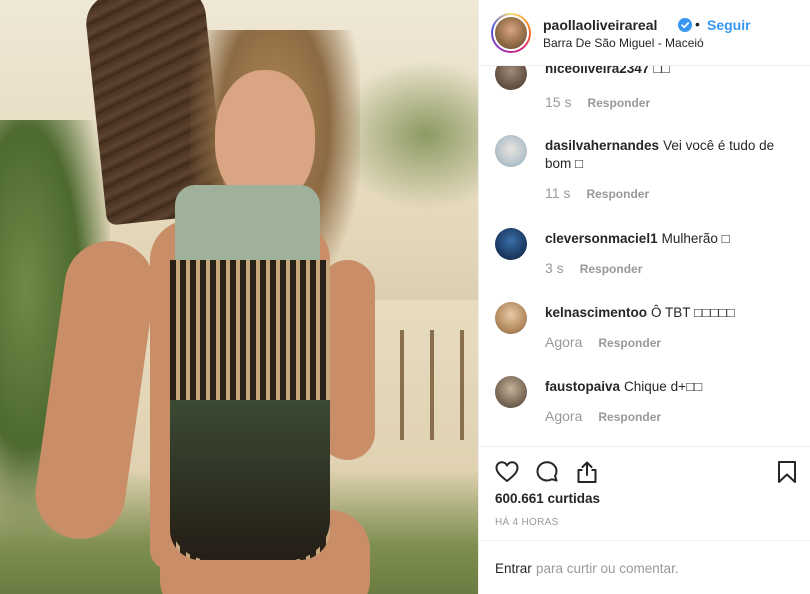 The image size is (810, 594). I want to click on comment-text: faustopaiva Chique d+□□, so click(665, 387).